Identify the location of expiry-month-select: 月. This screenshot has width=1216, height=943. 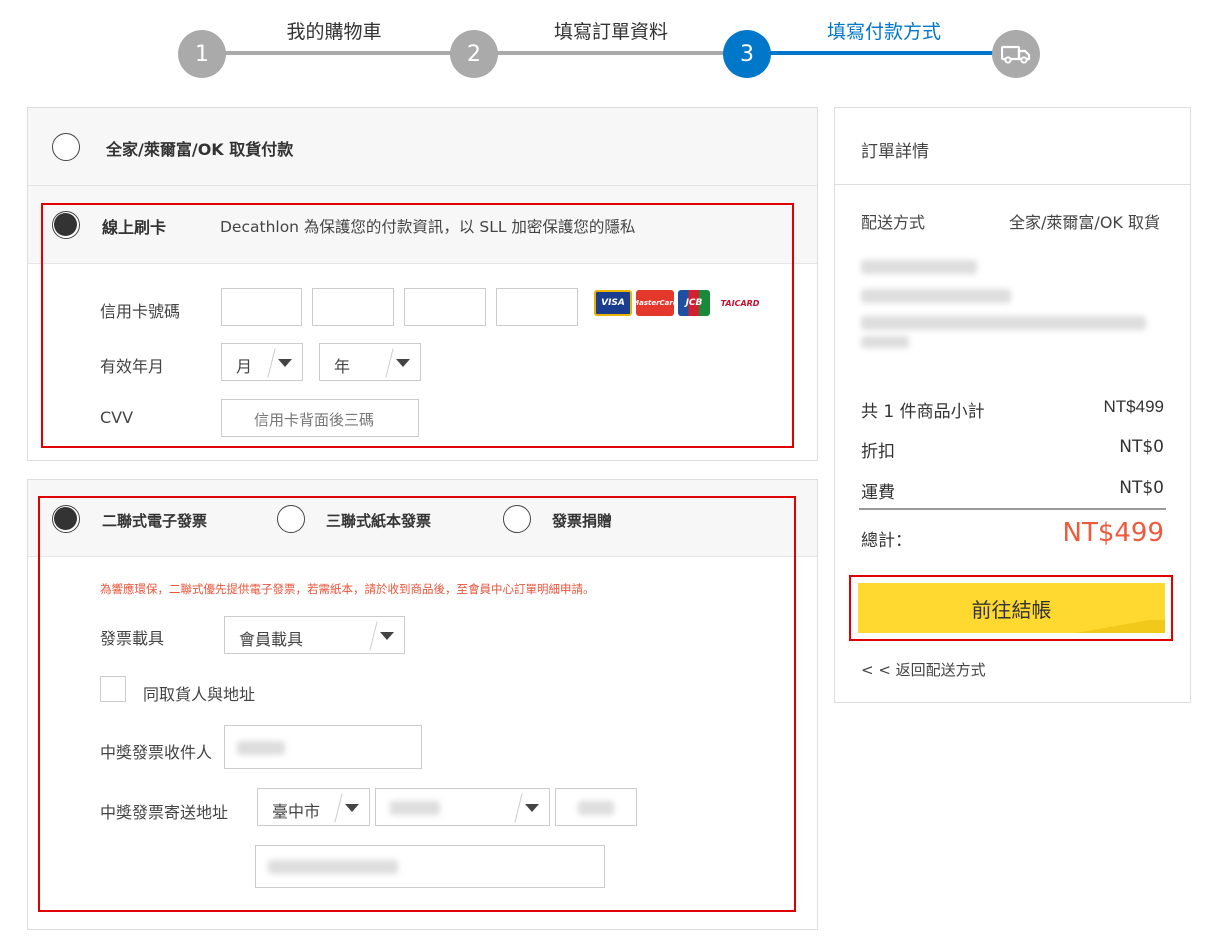
(262, 362).